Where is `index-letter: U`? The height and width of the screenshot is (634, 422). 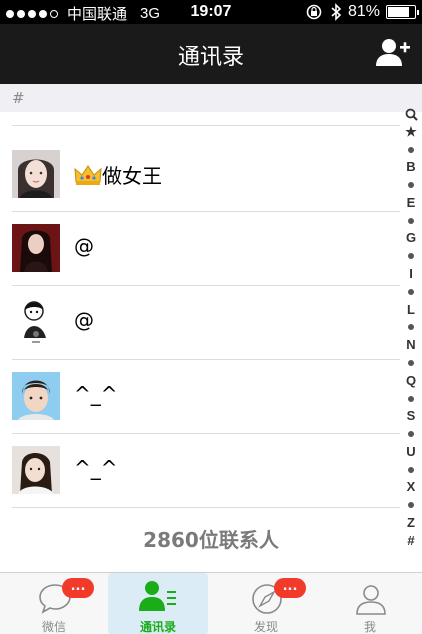
index-letter: U is located at coordinates (410, 451).